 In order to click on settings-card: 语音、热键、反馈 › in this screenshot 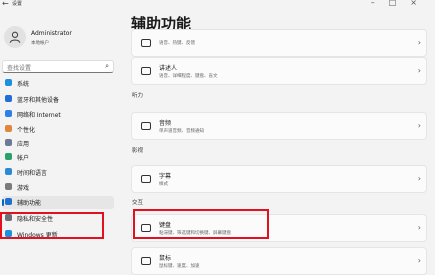, I will do `click(279, 43)`.